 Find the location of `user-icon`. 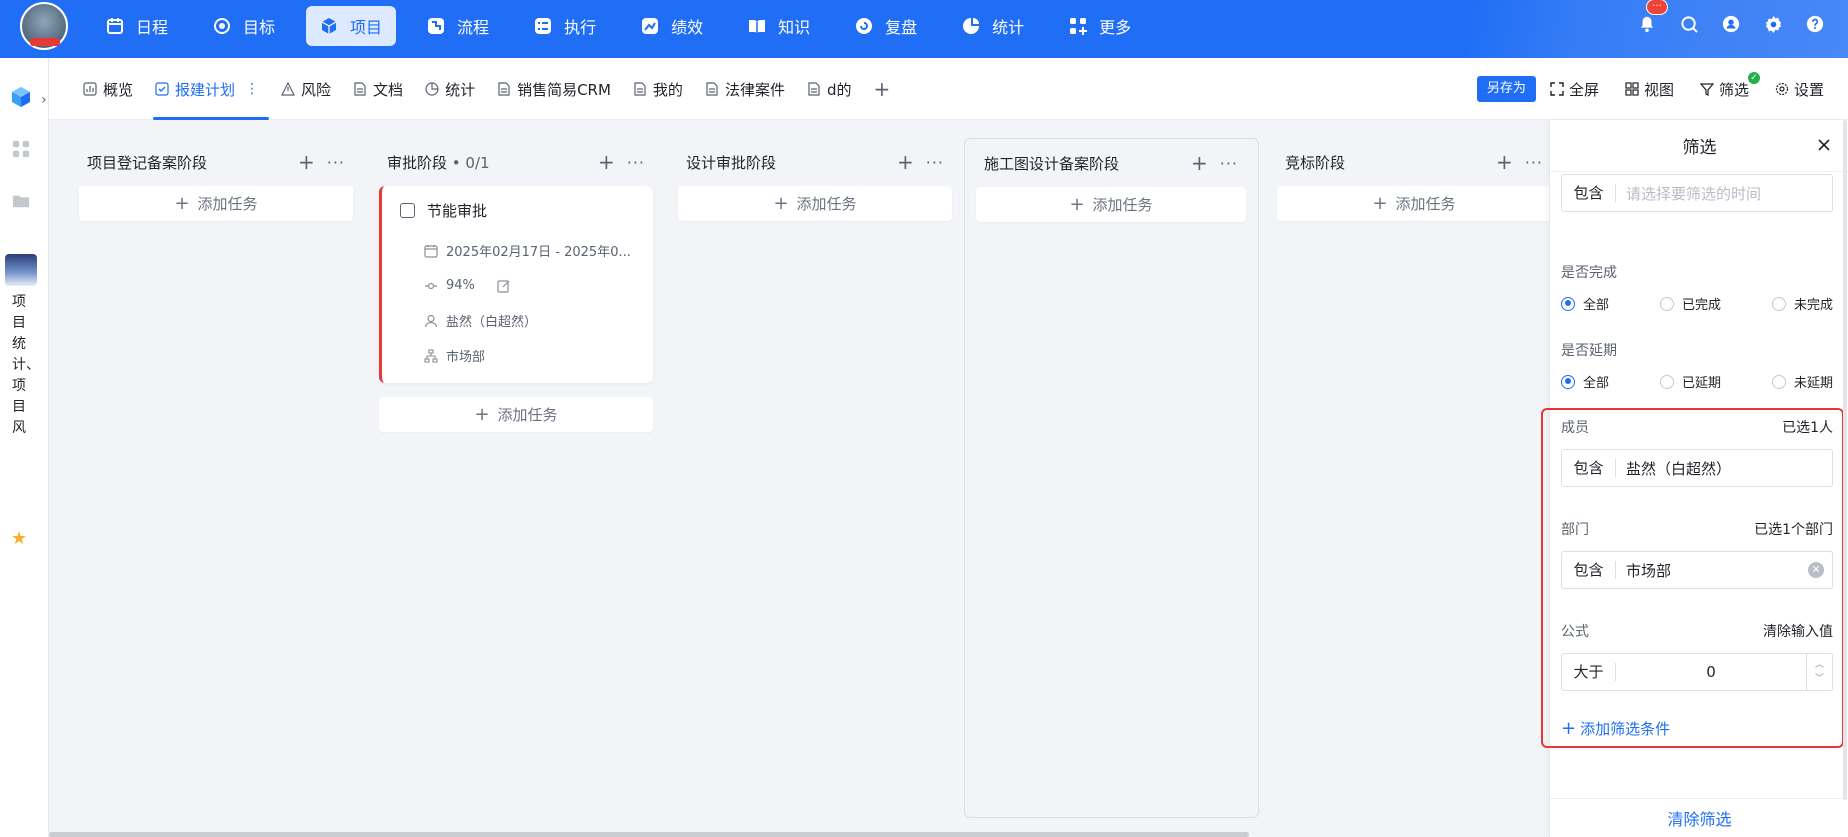

user-icon is located at coordinates (1731, 24).